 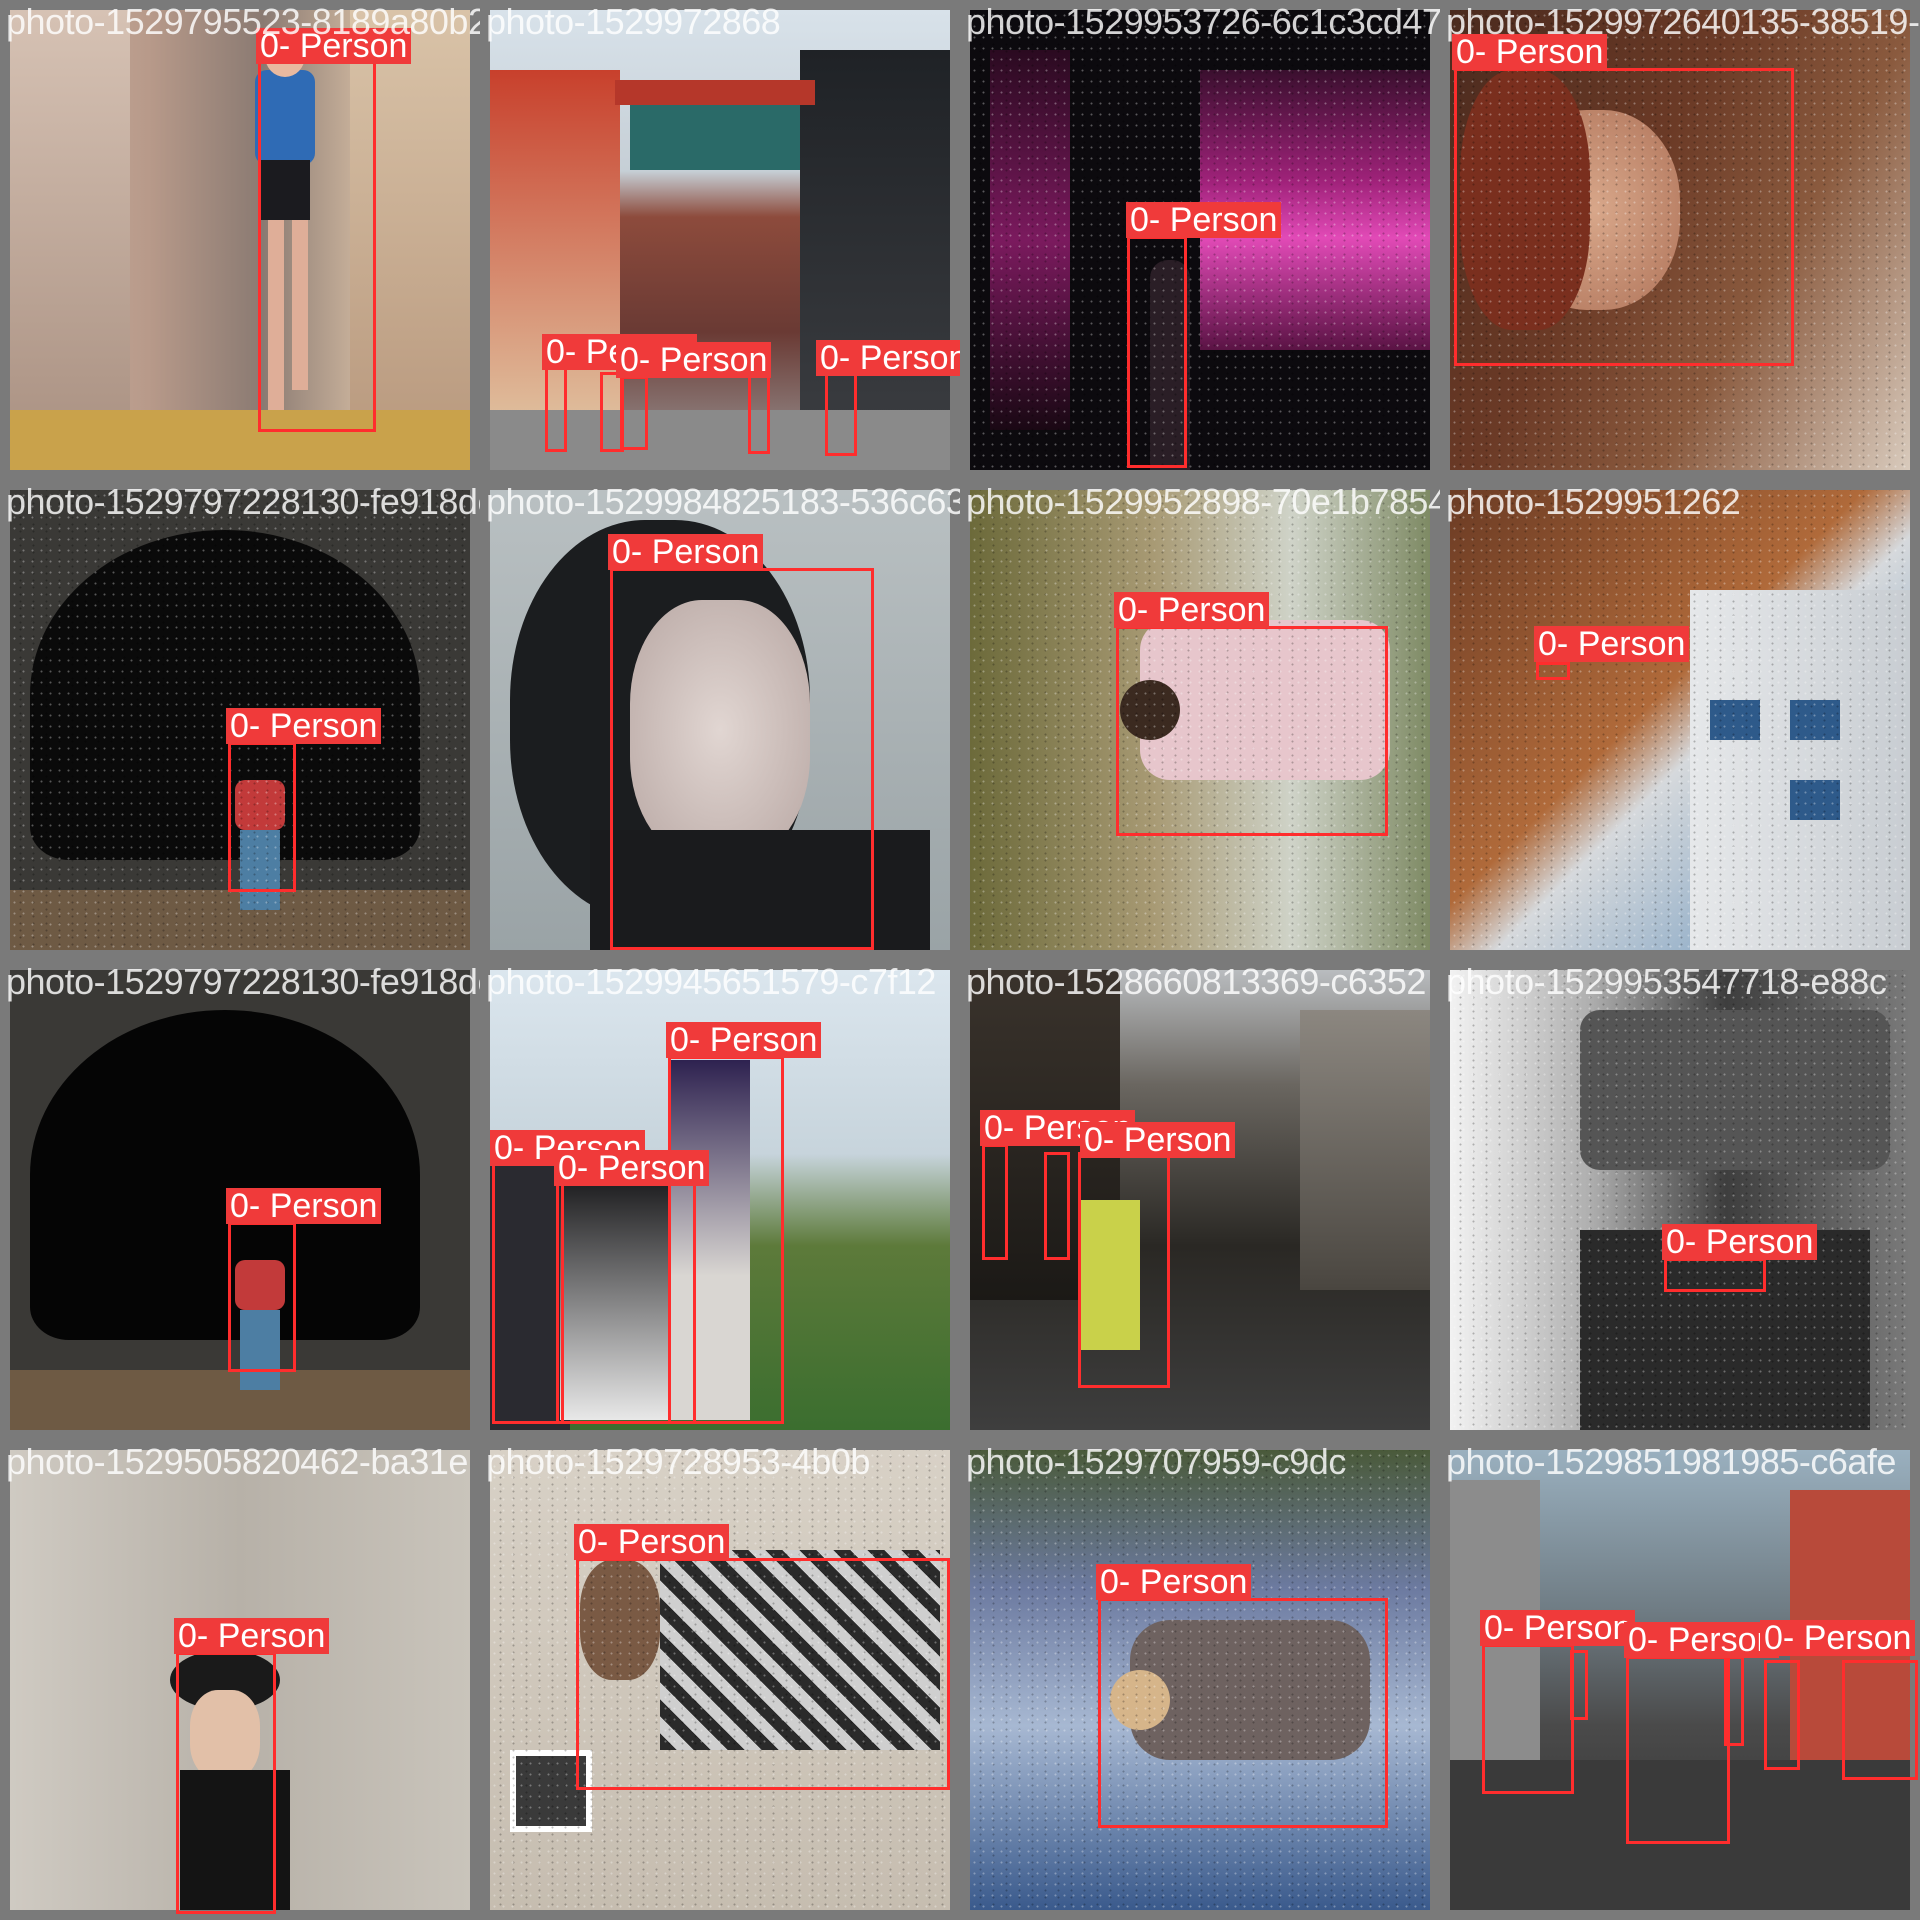 What do you see at coordinates (1203, 21) in the screenshot?
I see `tile-filename: photo-1529953726-6c1c3cd47691` at bounding box center [1203, 21].